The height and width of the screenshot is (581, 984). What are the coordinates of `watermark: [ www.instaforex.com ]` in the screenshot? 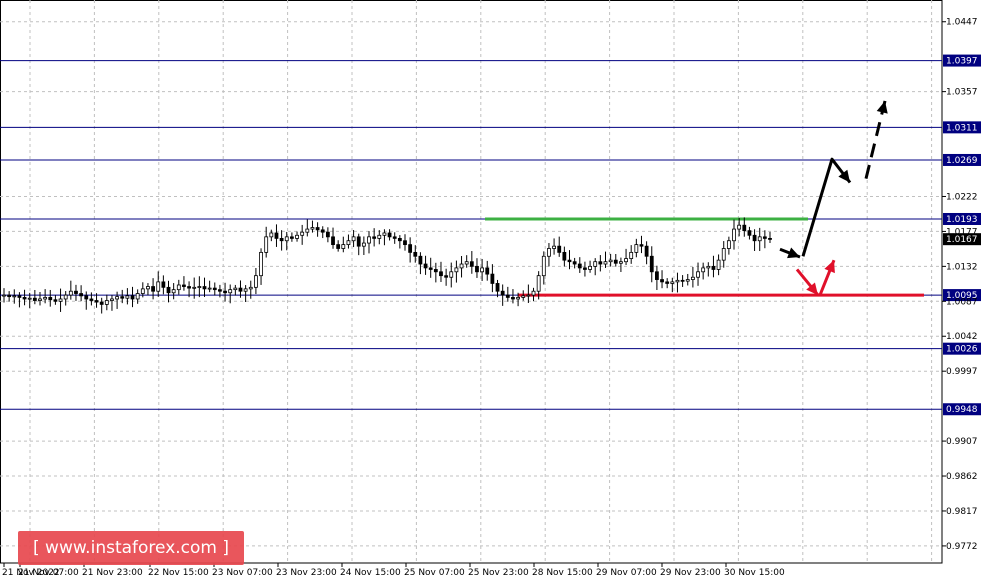 It's located at (131, 548).